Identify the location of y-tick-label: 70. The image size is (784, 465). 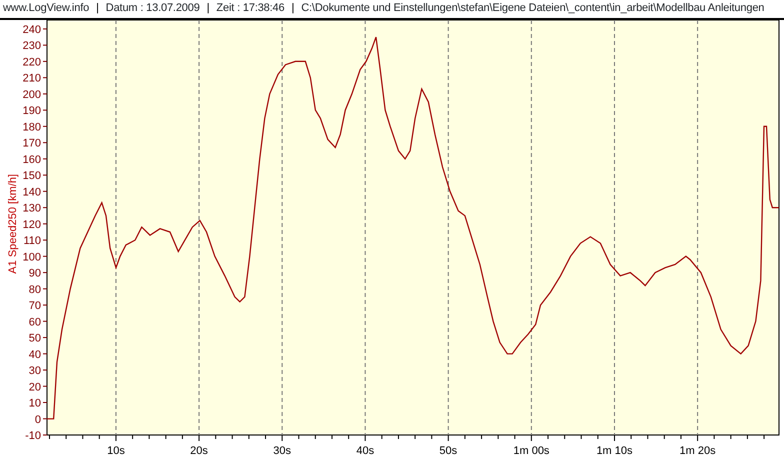
(34, 306).